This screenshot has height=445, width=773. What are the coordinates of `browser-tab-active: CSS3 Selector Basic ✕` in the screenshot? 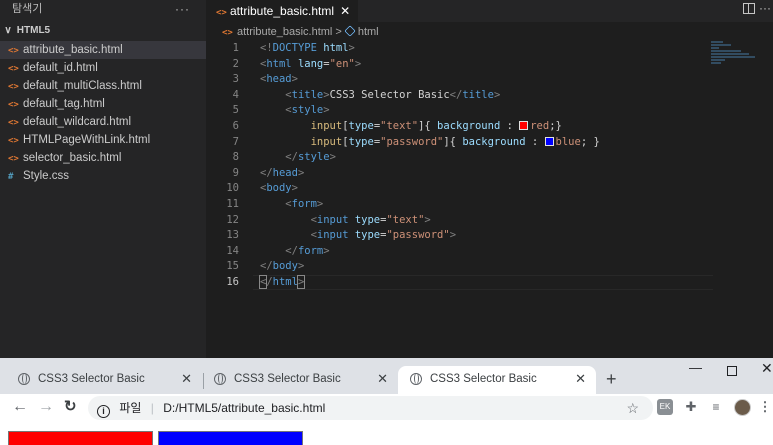 It's located at (497, 380).